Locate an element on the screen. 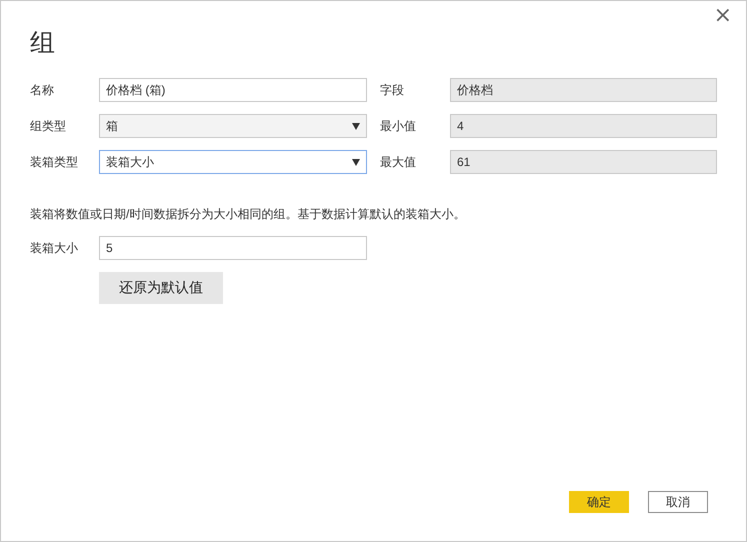  readonly-field: 4 is located at coordinates (583, 126).